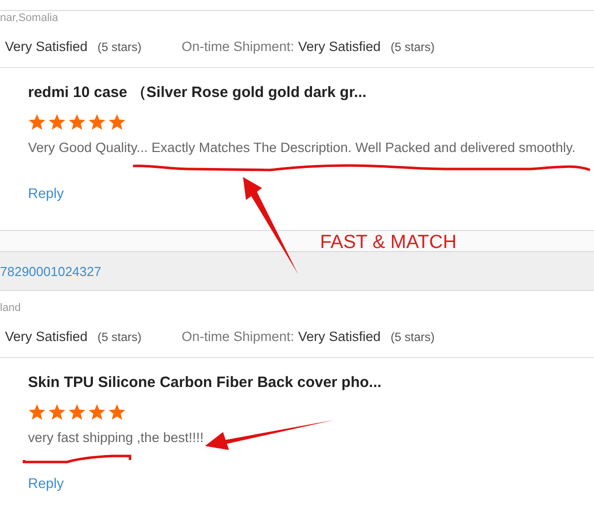 Image resolution: width=594 pixels, height=517 pixels. What do you see at coordinates (116, 437) in the screenshot?
I see `review-text: very fast shipping ,the best!!!!` at bounding box center [116, 437].